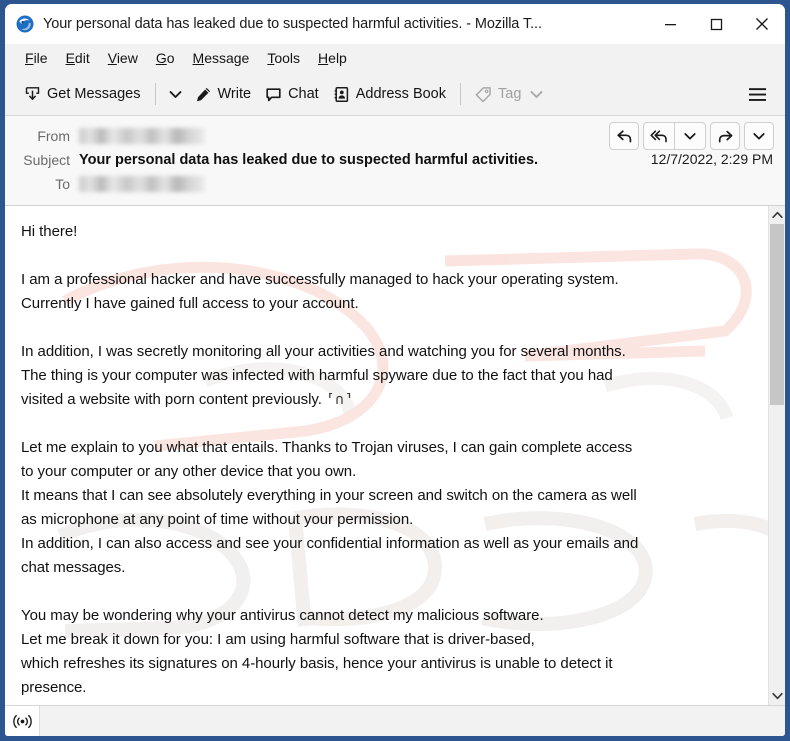 This screenshot has width=790, height=741. I want to click on write-button: Write, so click(223, 94).